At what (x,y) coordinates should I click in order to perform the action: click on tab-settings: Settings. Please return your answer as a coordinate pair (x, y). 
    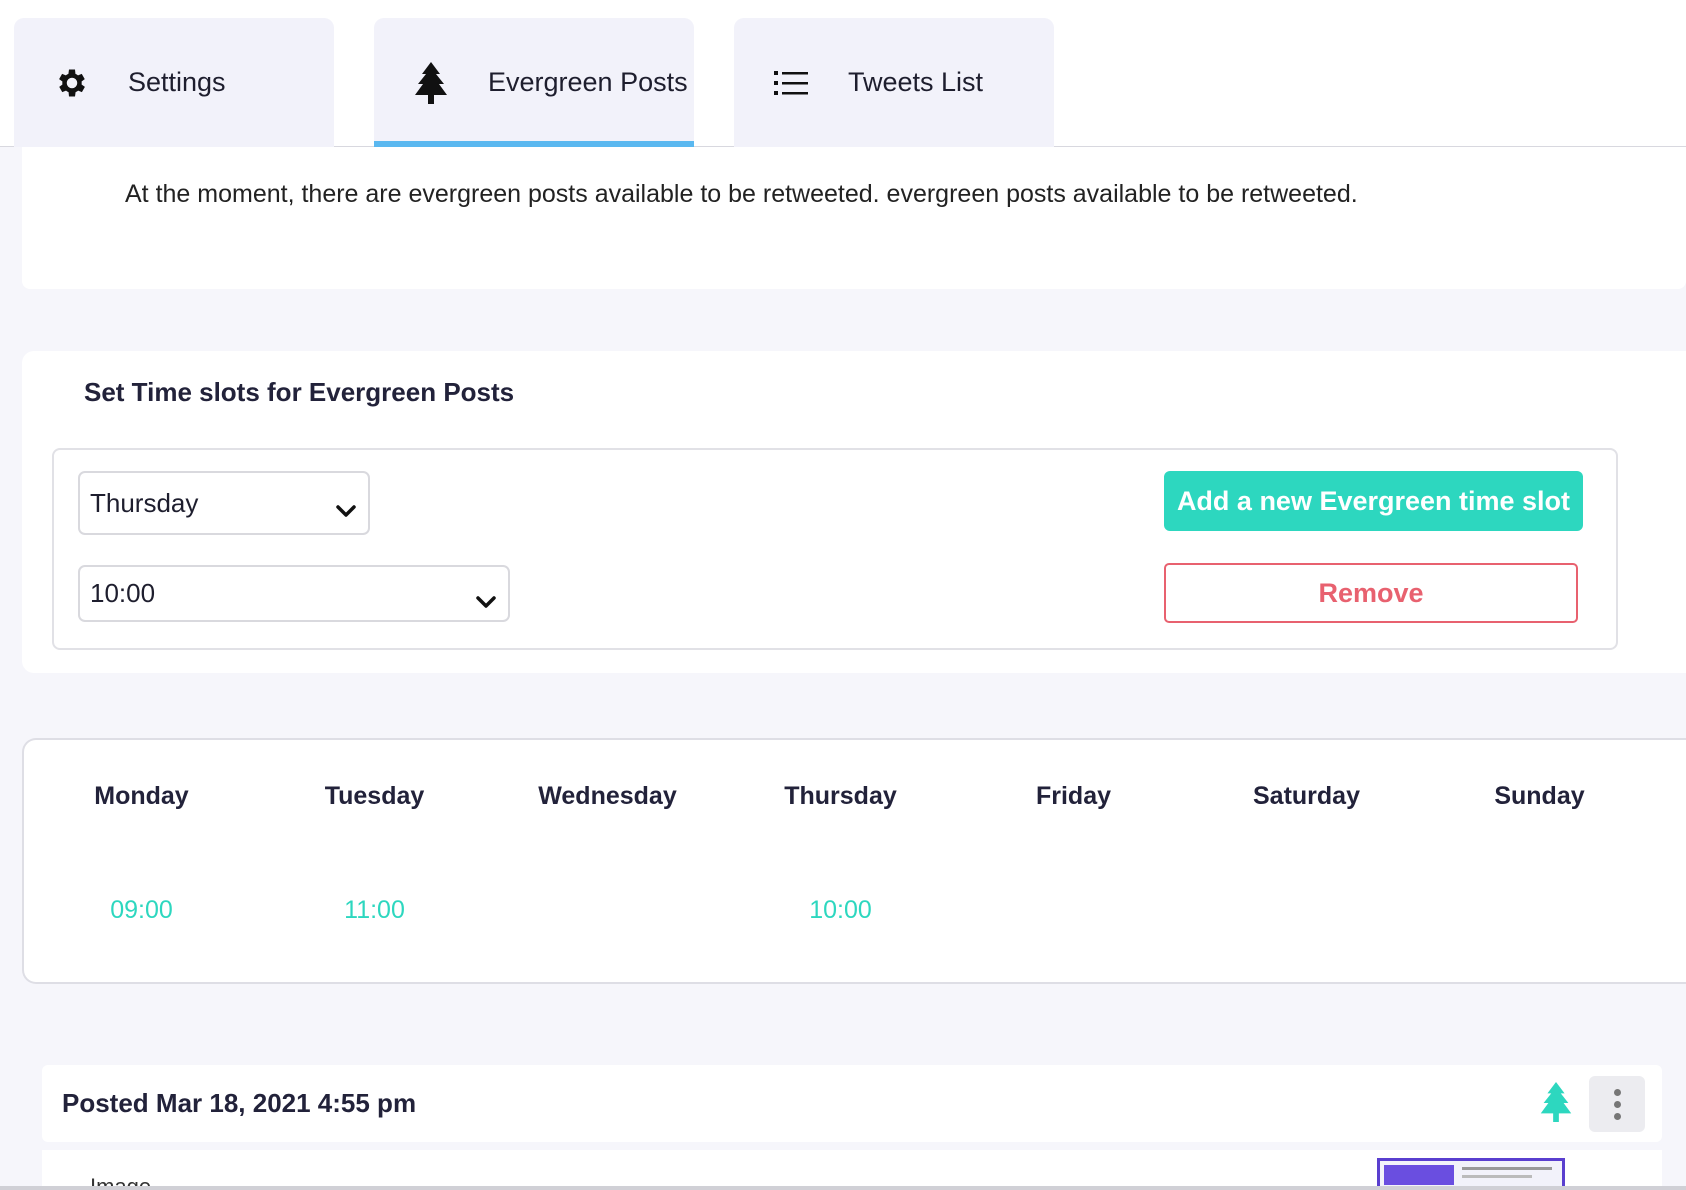
    Looking at the image, I should click on (174, 82).